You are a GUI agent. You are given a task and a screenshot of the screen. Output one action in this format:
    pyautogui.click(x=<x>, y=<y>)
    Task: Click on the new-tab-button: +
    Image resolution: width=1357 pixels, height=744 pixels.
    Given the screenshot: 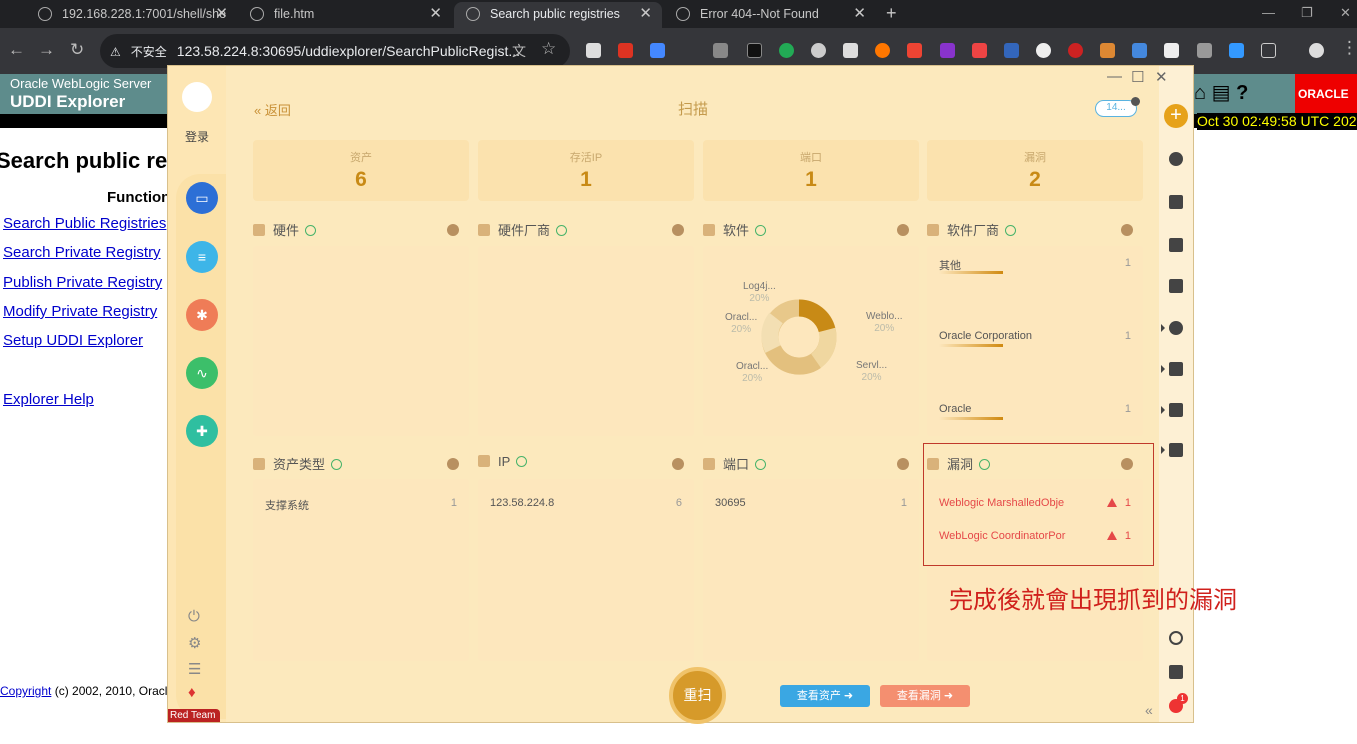 What is the action you would take?
    pyautogui.click(x=891, y=13)
    